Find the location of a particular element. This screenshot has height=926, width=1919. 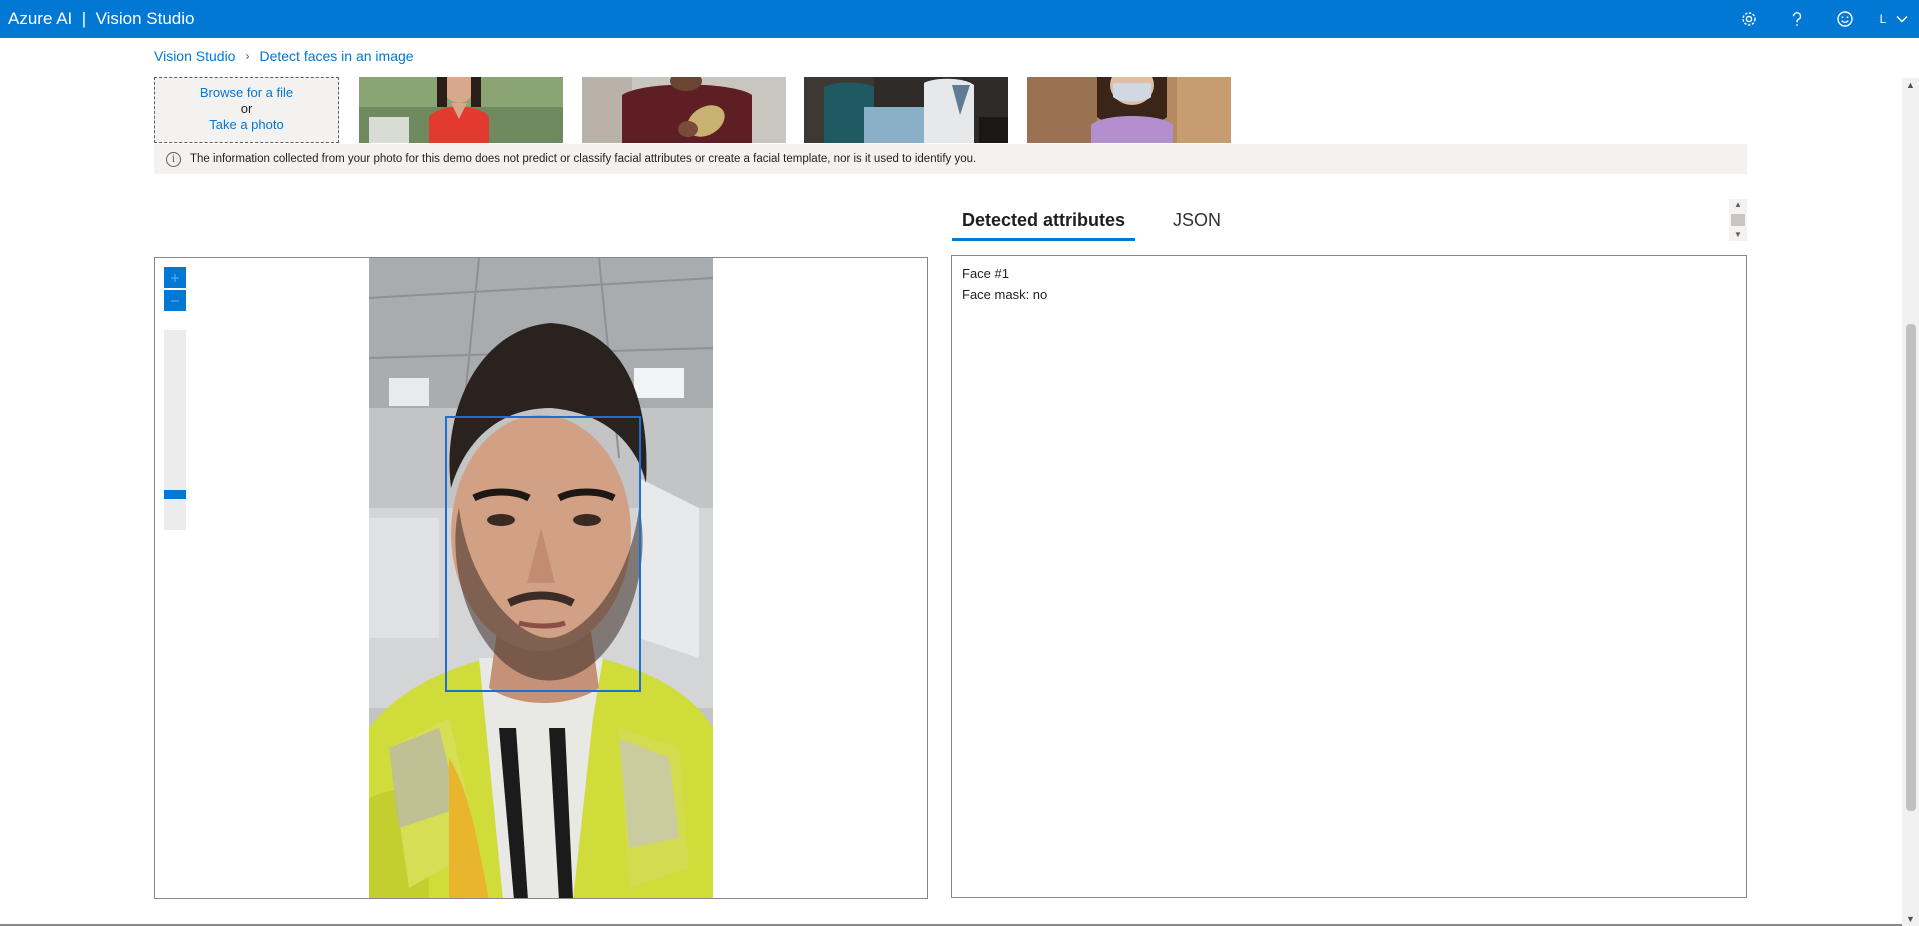

top-bar: Azure AI | Vision Studio L is located at coordinates (959, 19).